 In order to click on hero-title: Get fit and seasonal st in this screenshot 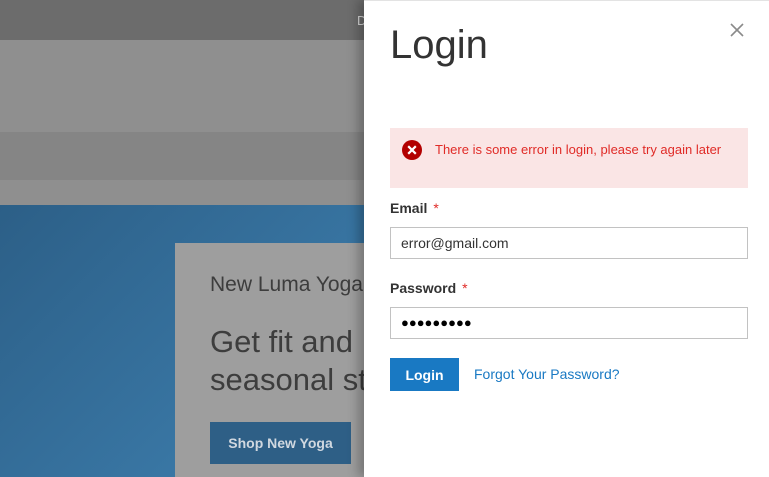, I will do `click(288, 361)`.